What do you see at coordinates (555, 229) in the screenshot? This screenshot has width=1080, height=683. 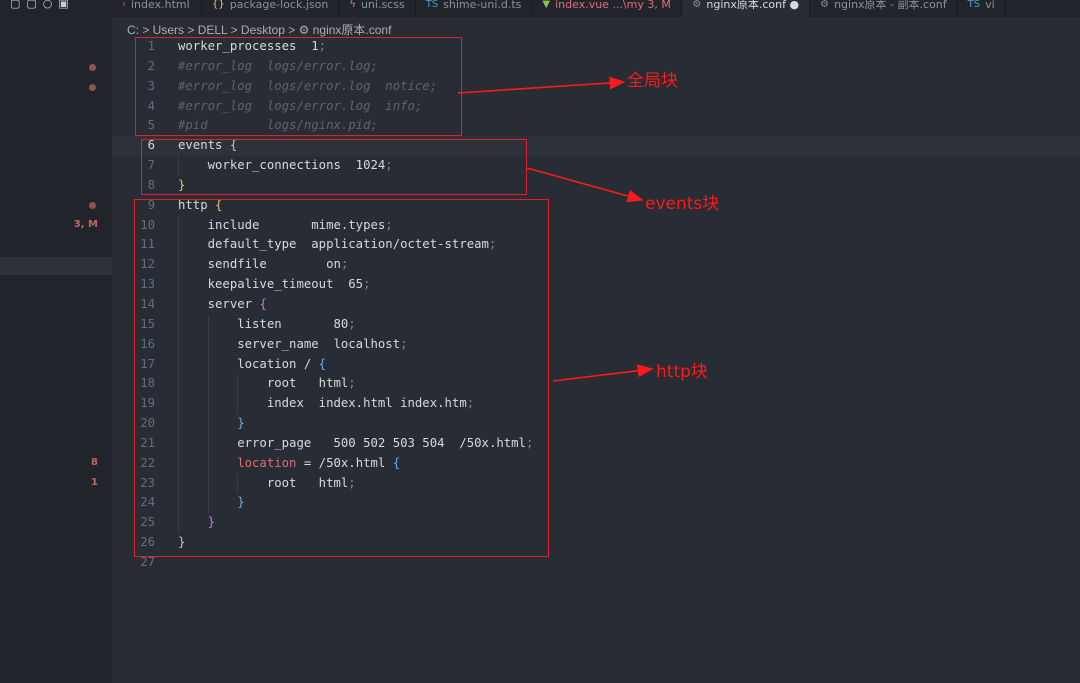 I see `annotation-arrows` at bounding box center [555, 229].